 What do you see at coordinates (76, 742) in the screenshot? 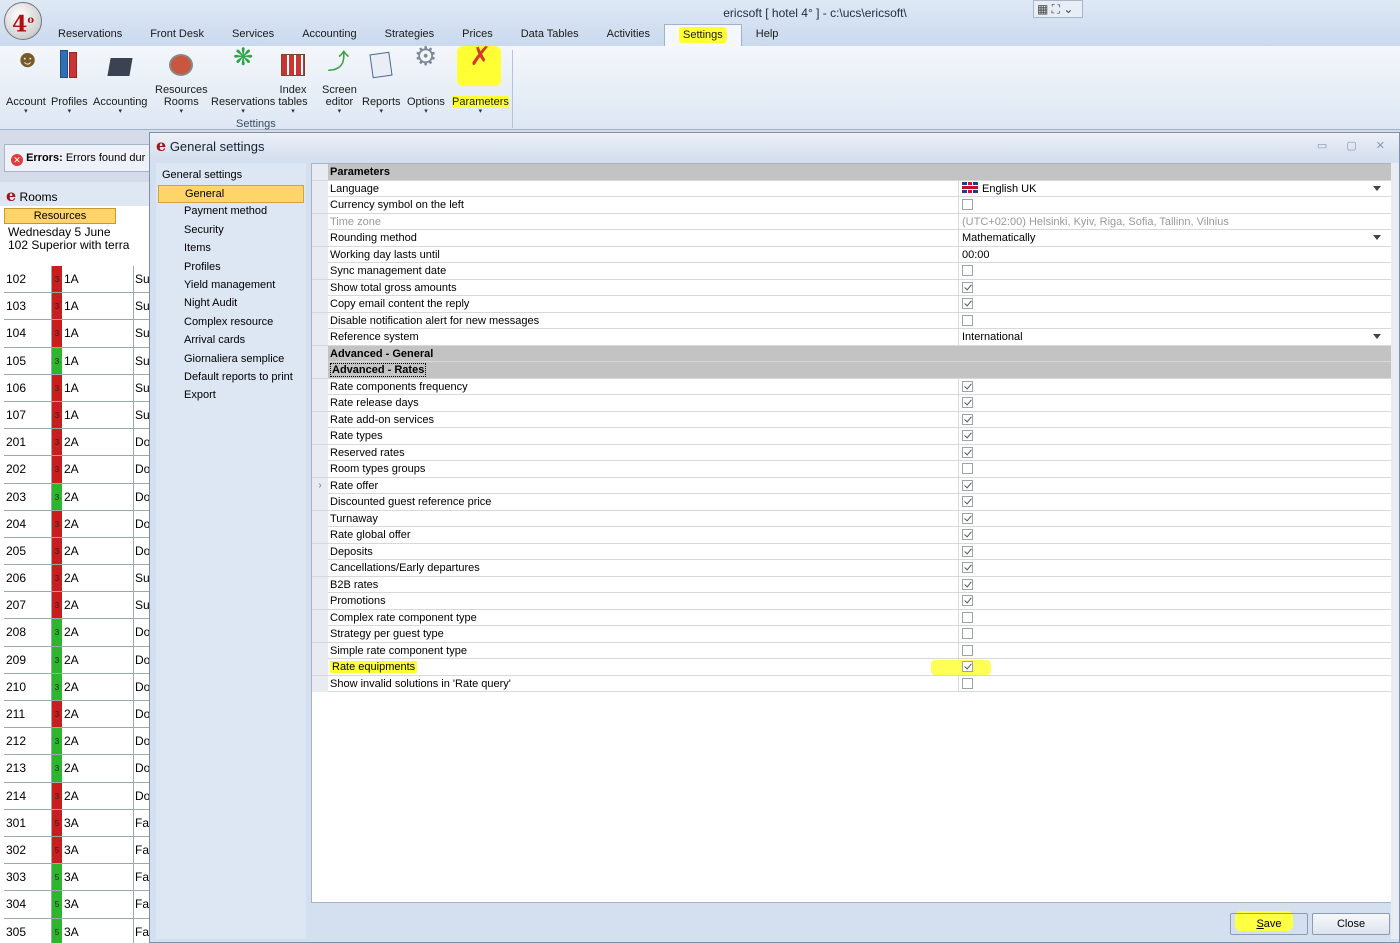
I see `room-row: 212 3 2A Do` at bounding box center [76, 742].